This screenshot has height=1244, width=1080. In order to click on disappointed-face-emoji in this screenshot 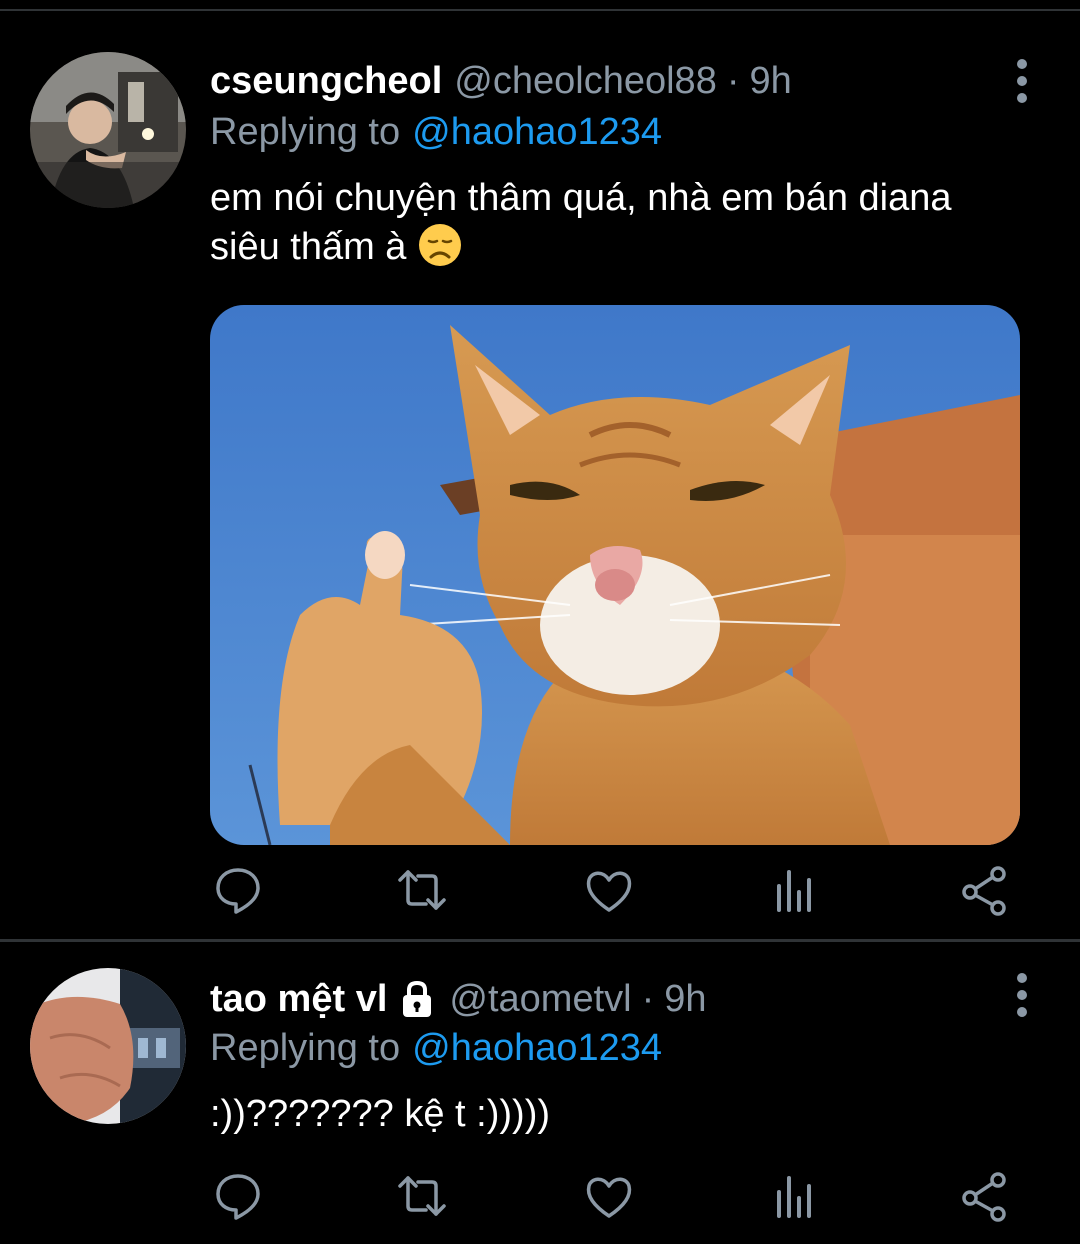, I will do `click(440, 245)`.